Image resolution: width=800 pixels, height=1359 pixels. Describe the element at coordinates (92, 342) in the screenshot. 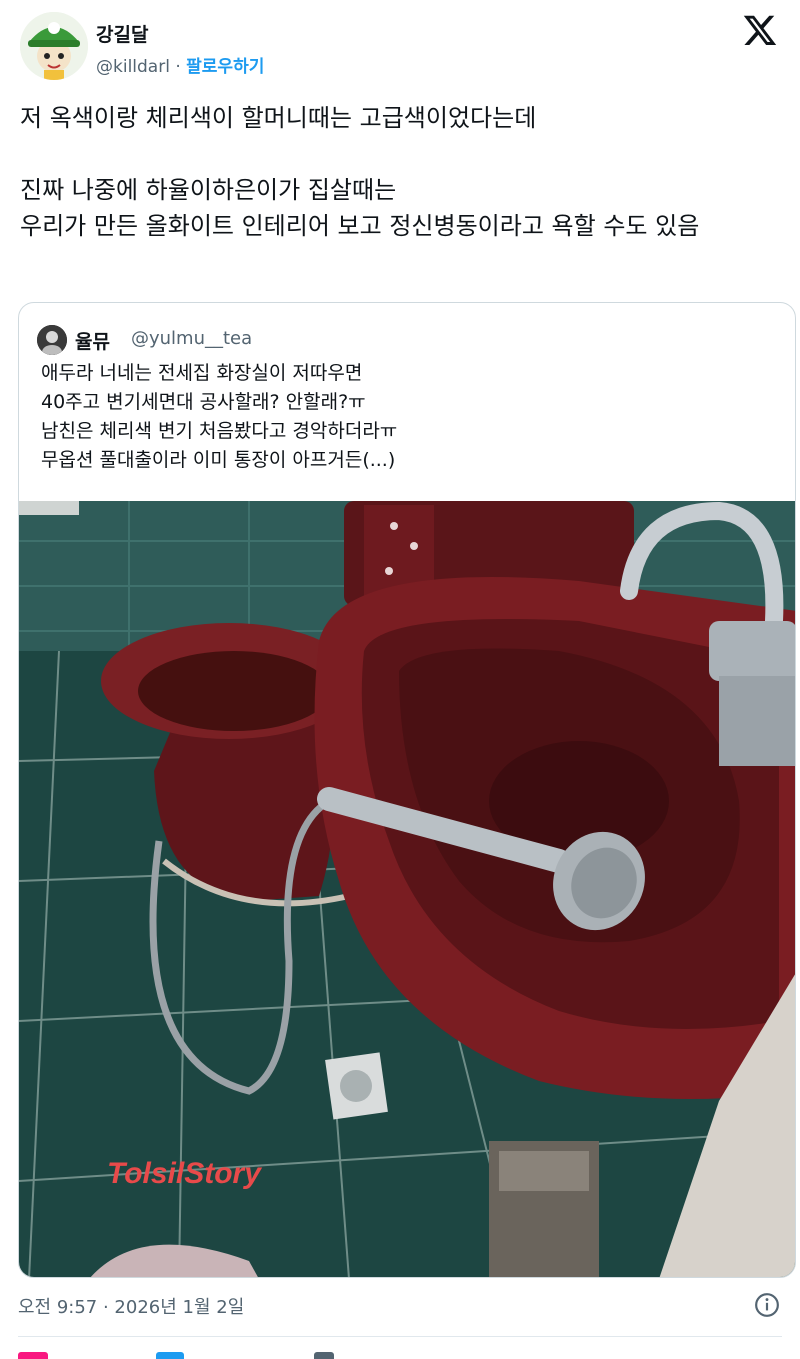

I see `quote-display-name: 율뮤` at that location.